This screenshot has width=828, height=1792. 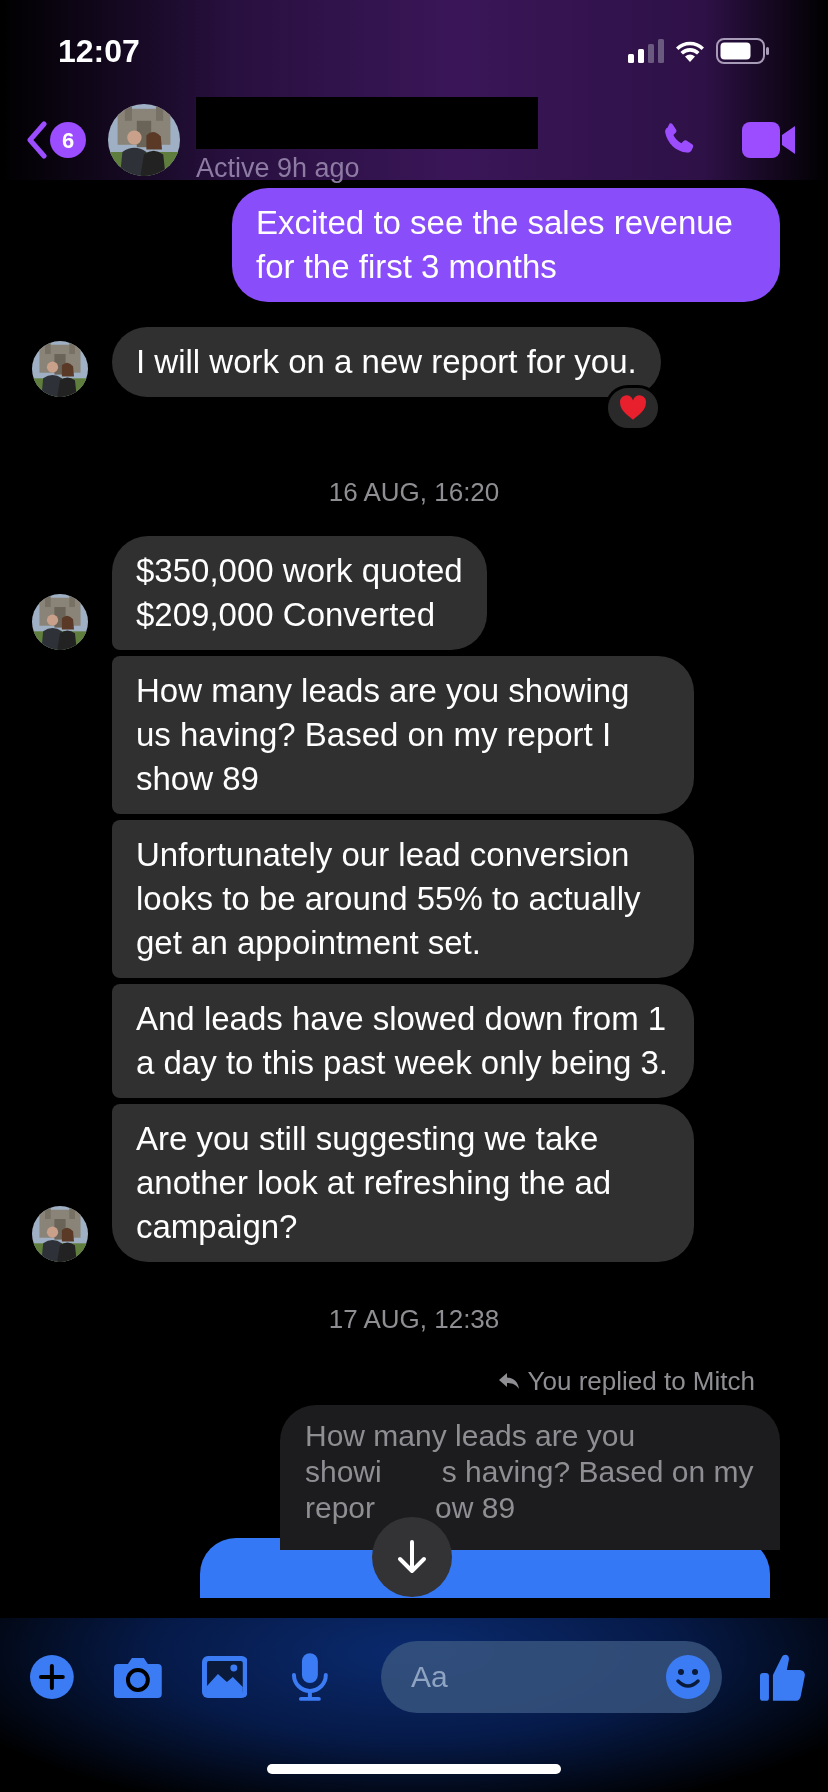 What do you see at coordinates (278, 168) in the screenshot?
I see `active-status: Active 9h ago` at bounding box center [278, 168].